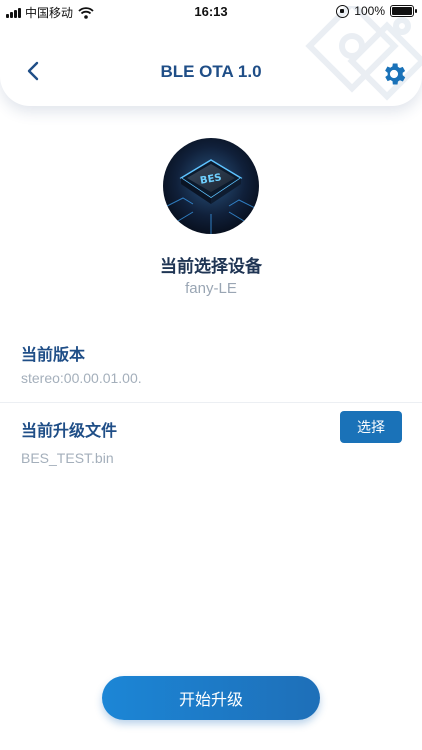 The width and height of the screenshot is (422, 750). What do you see at coordinates (211, 71) in the screenshot?
I see `page-title: BLE OTA 1.0` at bounding box center [211, 71].